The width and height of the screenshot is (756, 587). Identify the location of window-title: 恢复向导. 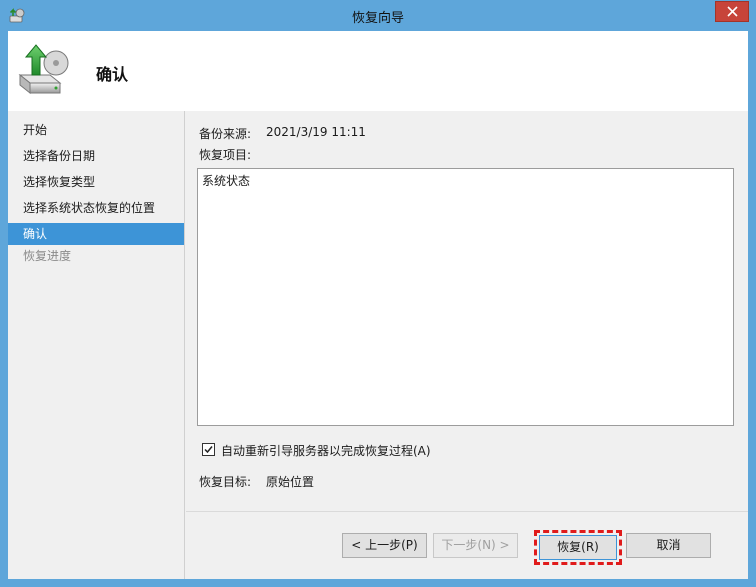
(377, 18).